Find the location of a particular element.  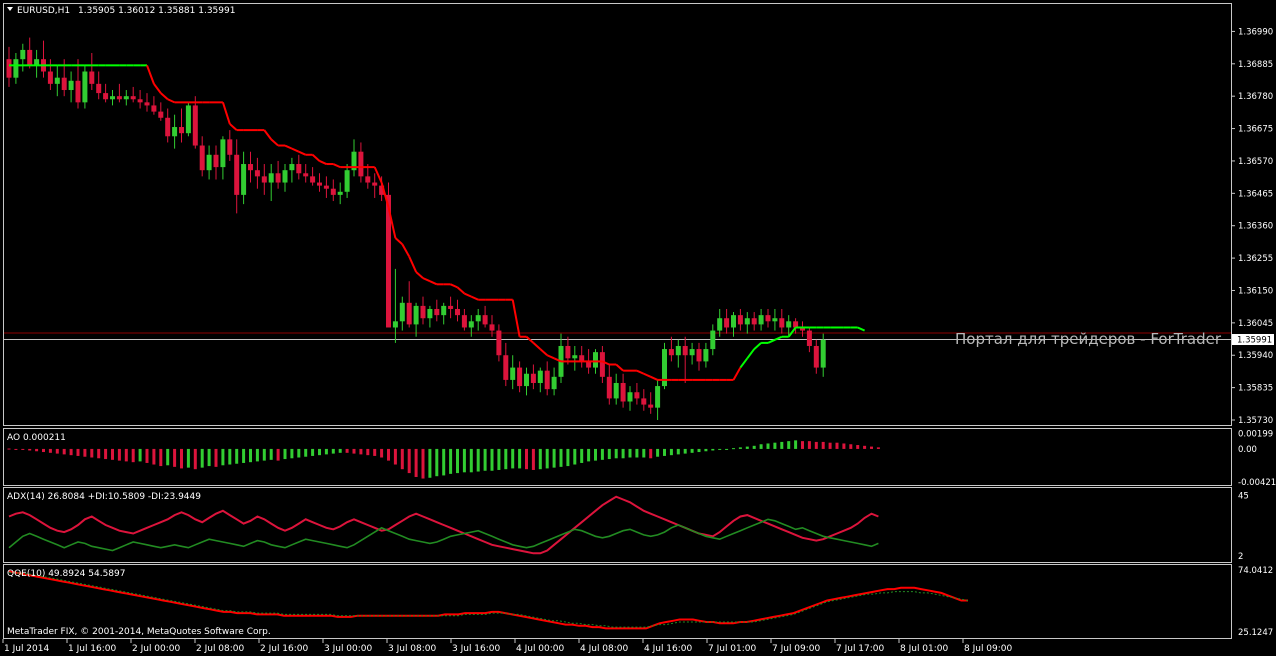

time-tick-label: 4 Jul 08:00 is located at coordinates (604, 649).